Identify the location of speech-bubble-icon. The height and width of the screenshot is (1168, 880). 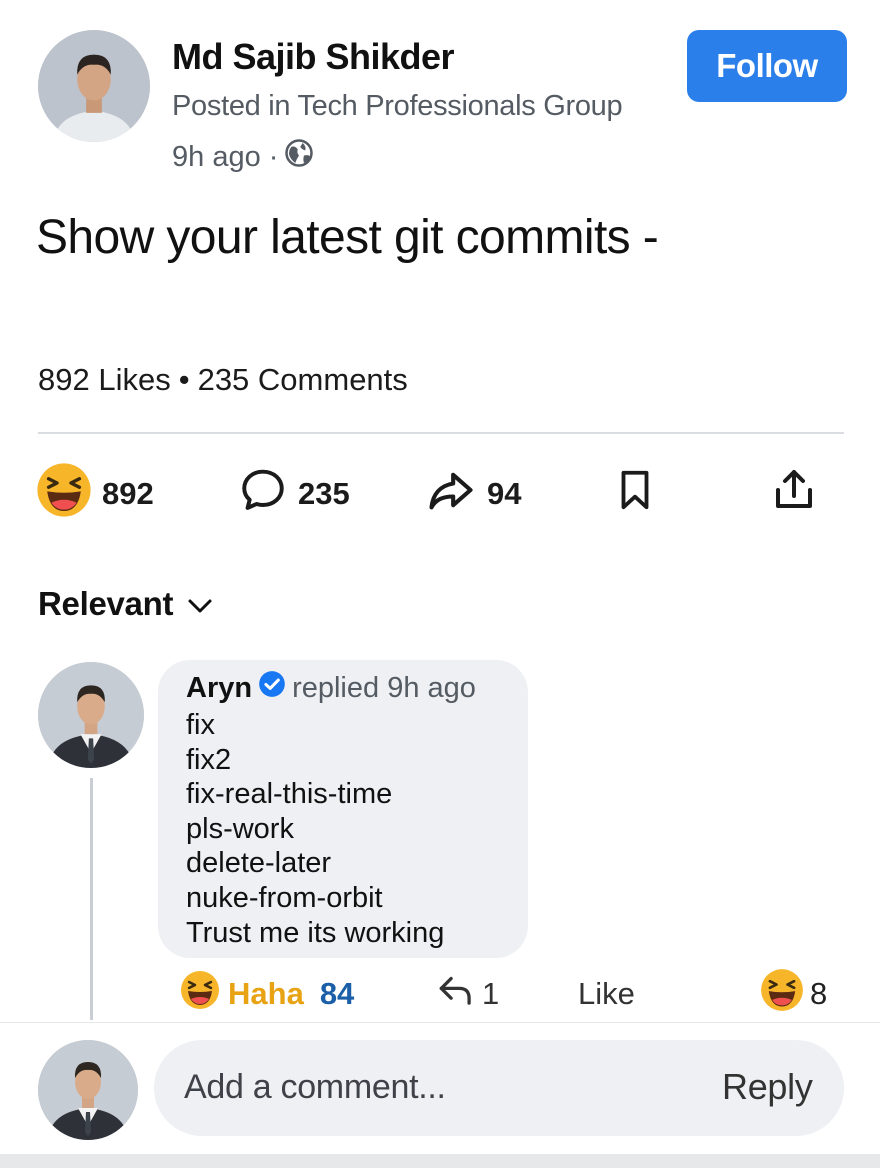
(263, 494).